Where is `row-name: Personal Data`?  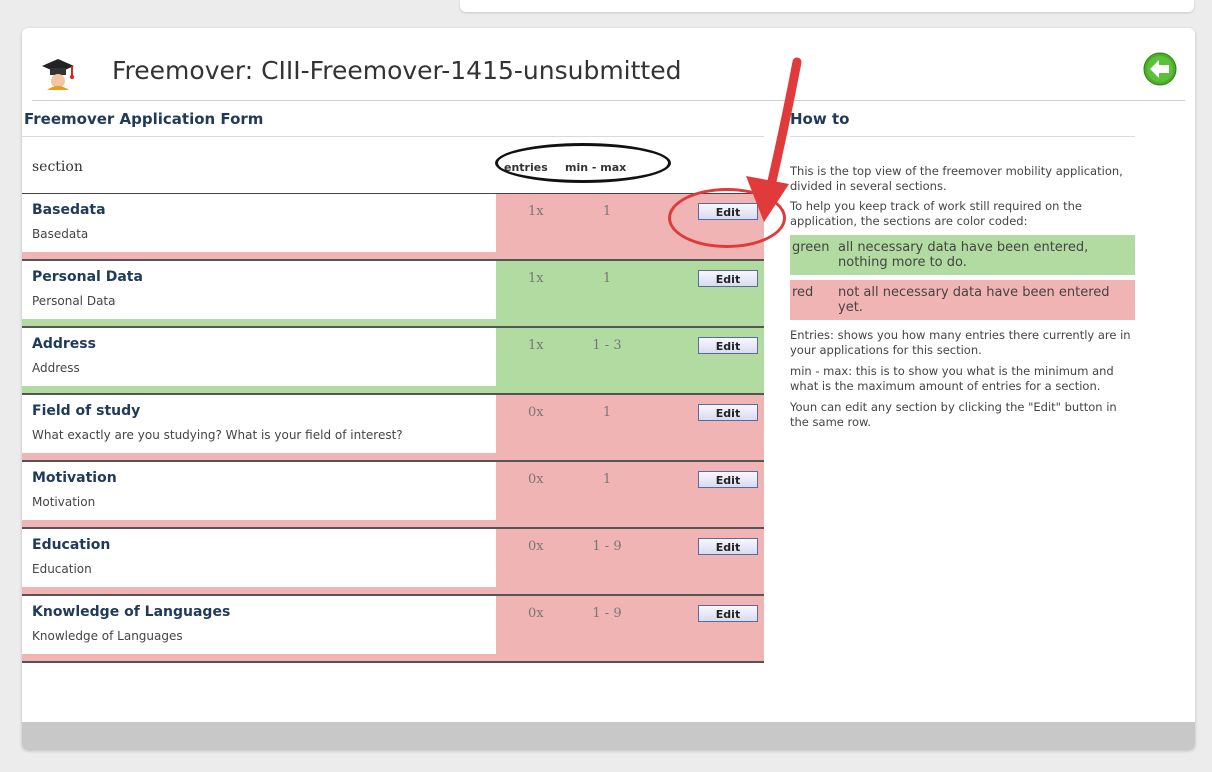
row-name: Personal Data is located at coordinates (87, 277).